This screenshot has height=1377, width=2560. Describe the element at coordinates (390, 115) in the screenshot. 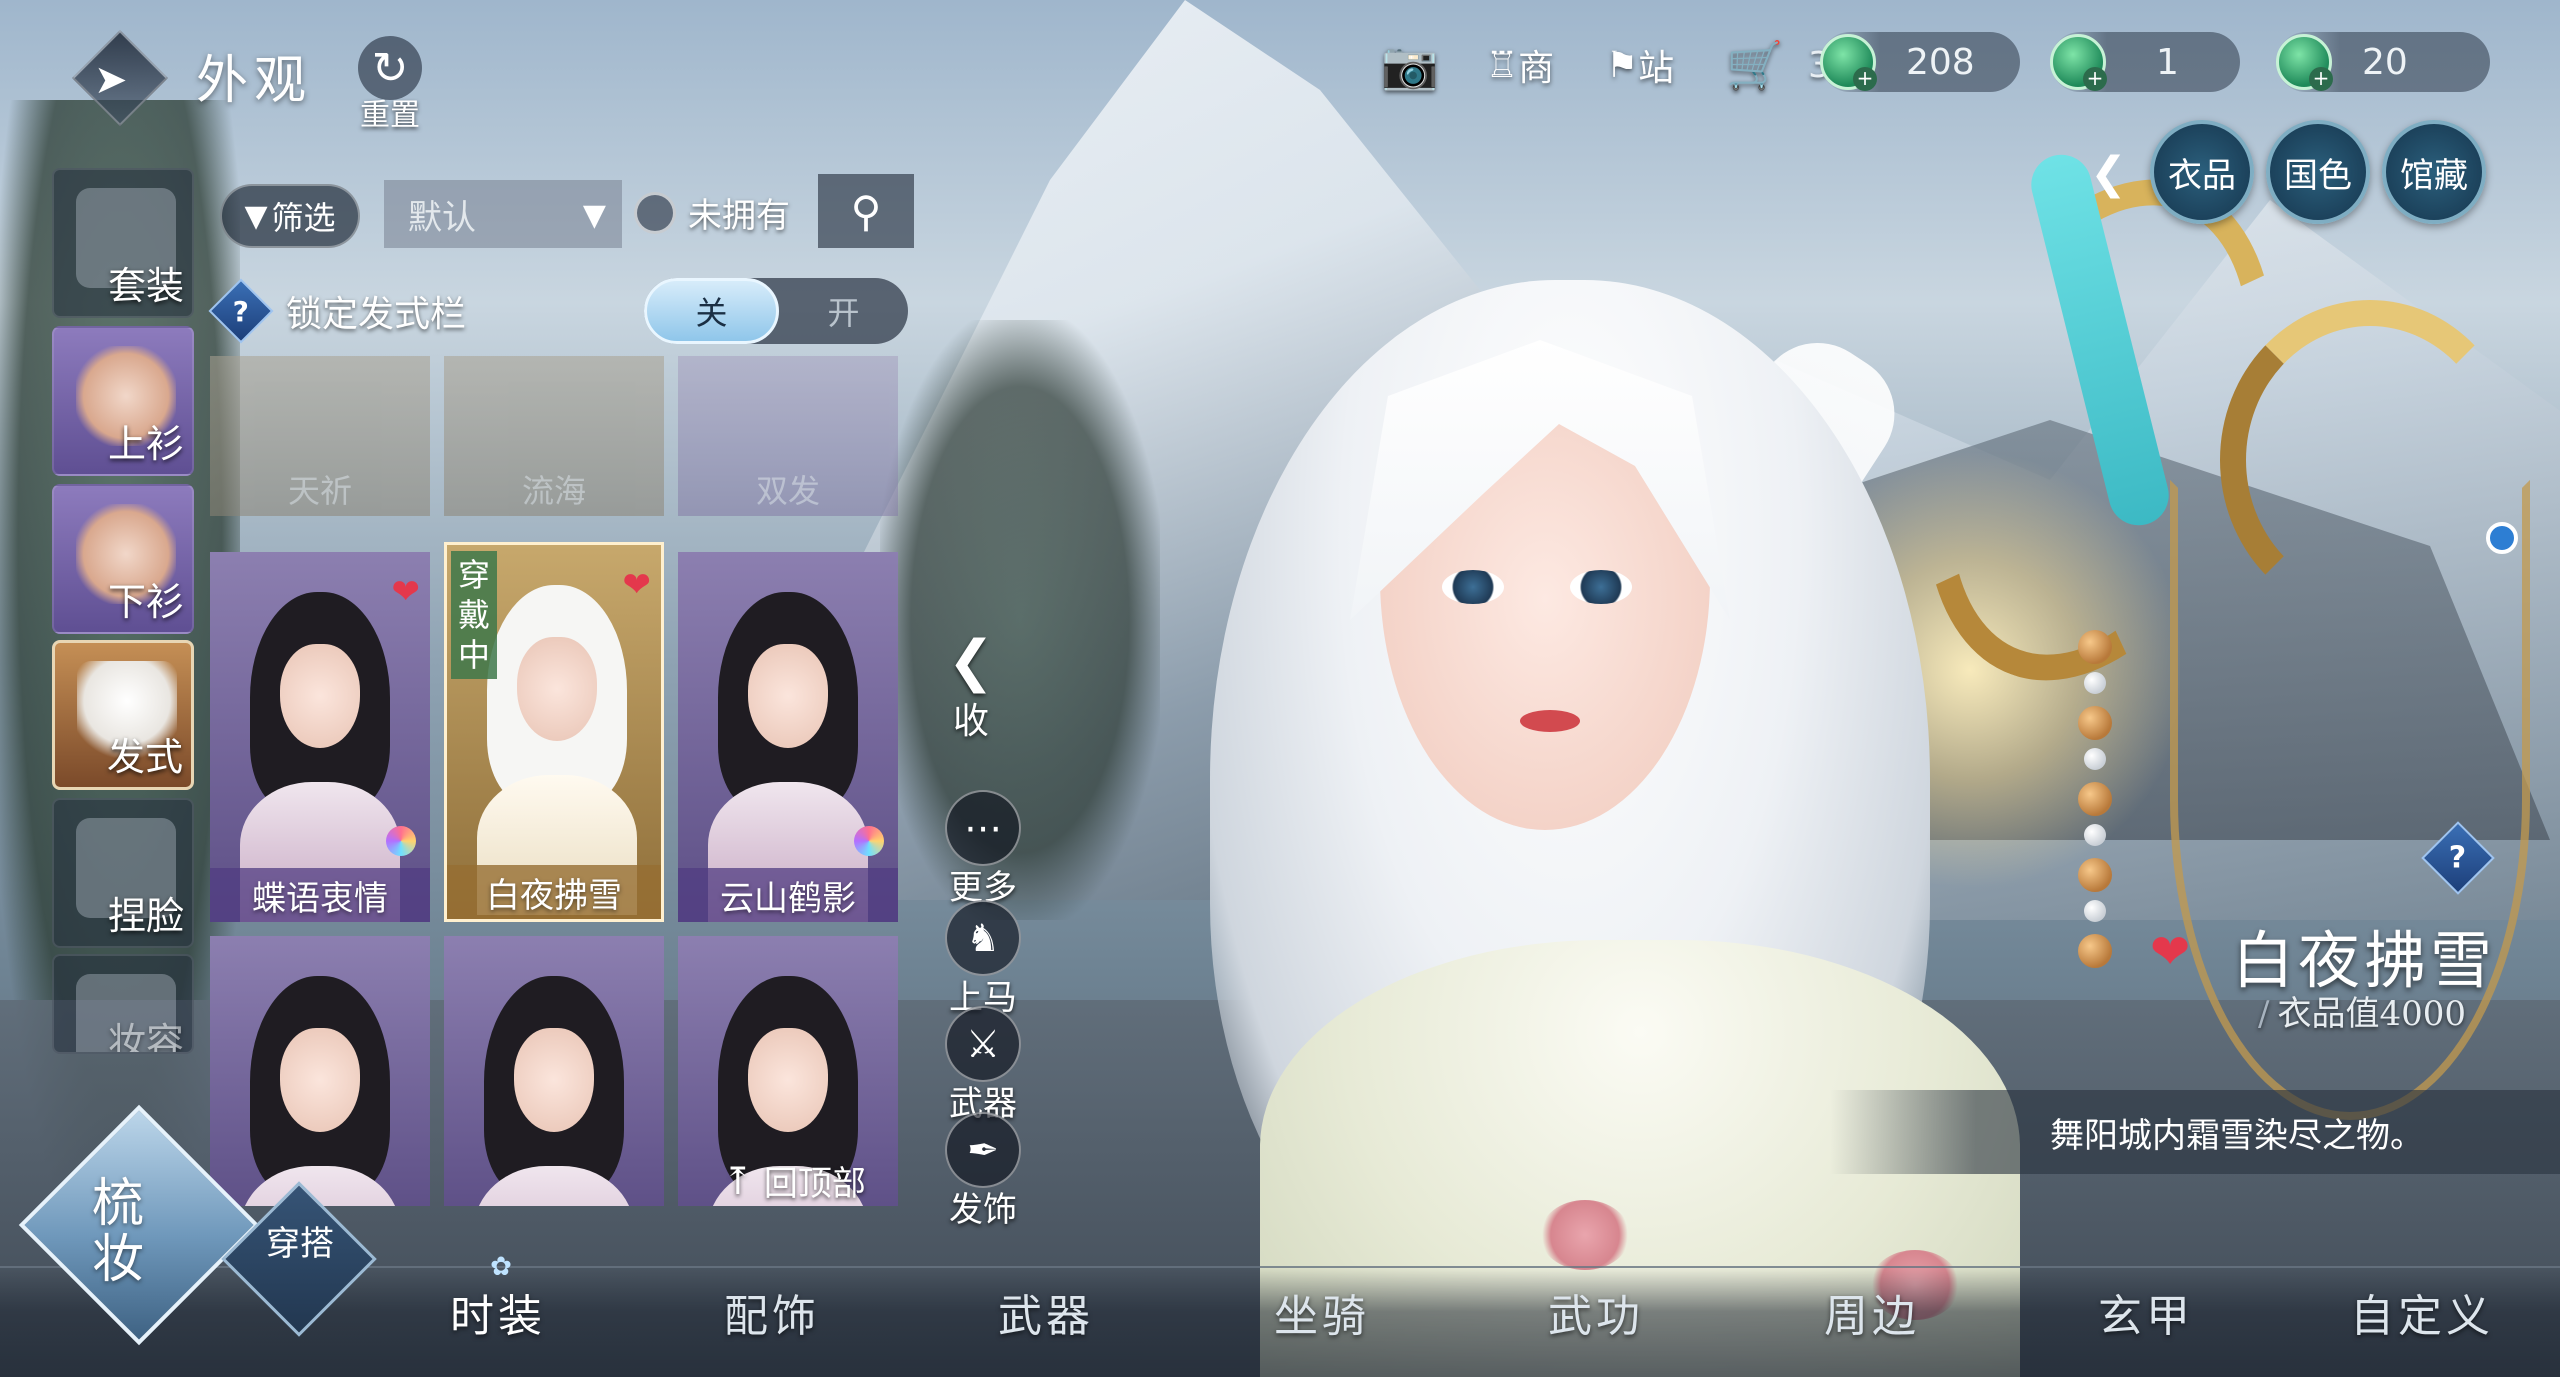

I see `reset-label: 重置` at that location.